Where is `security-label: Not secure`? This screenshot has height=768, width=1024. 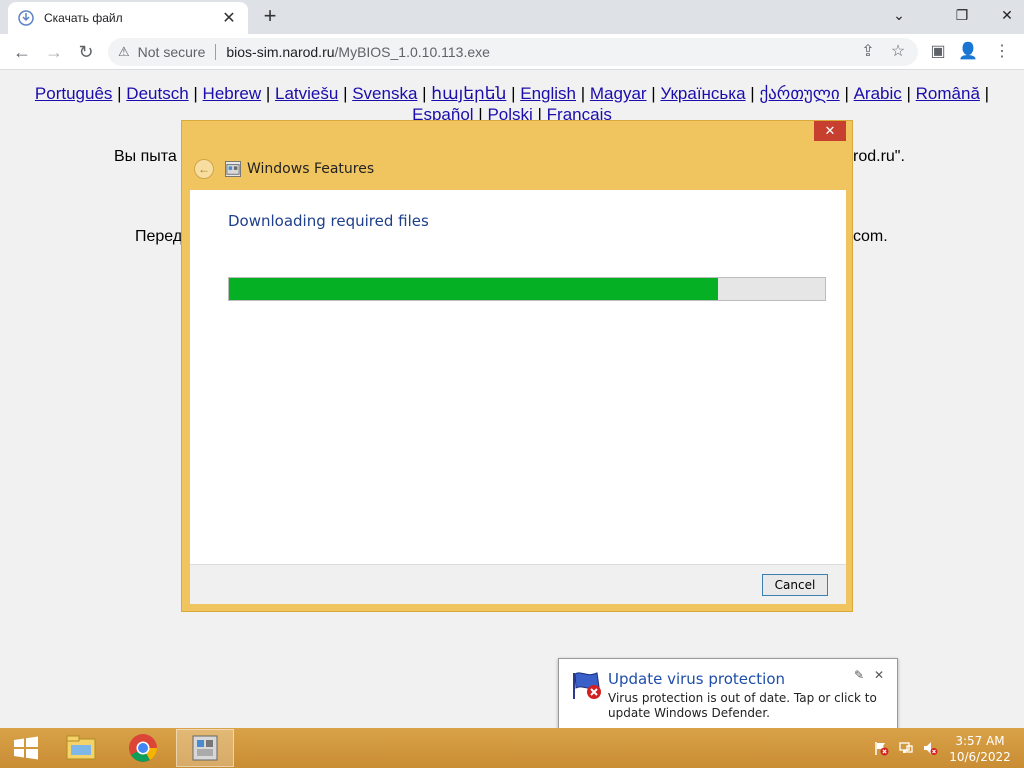 security-label: Not secure is located at coordinates (172, 52).